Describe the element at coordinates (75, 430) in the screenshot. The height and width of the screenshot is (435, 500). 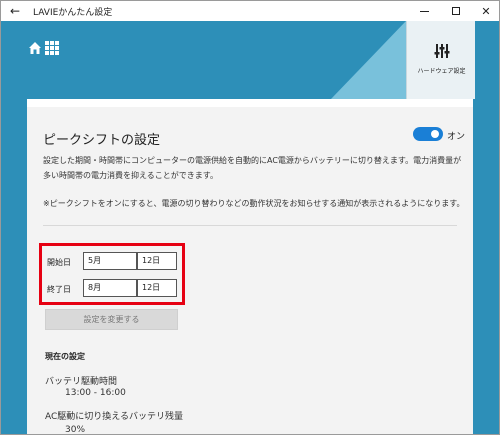
I see `ac-switch-value: 30%` at that location.